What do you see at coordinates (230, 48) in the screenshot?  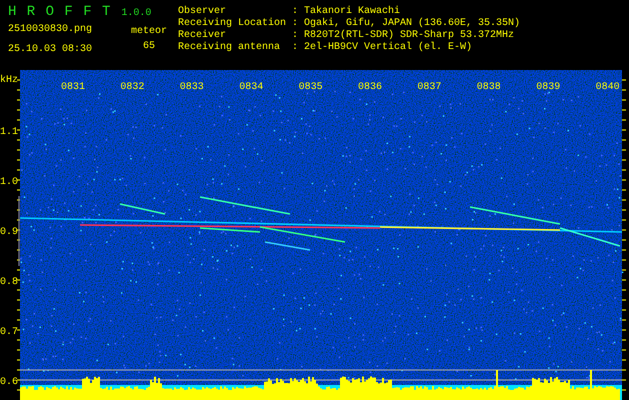 I see `info-label: Receiving antenna` at bounding box center [230, 48].